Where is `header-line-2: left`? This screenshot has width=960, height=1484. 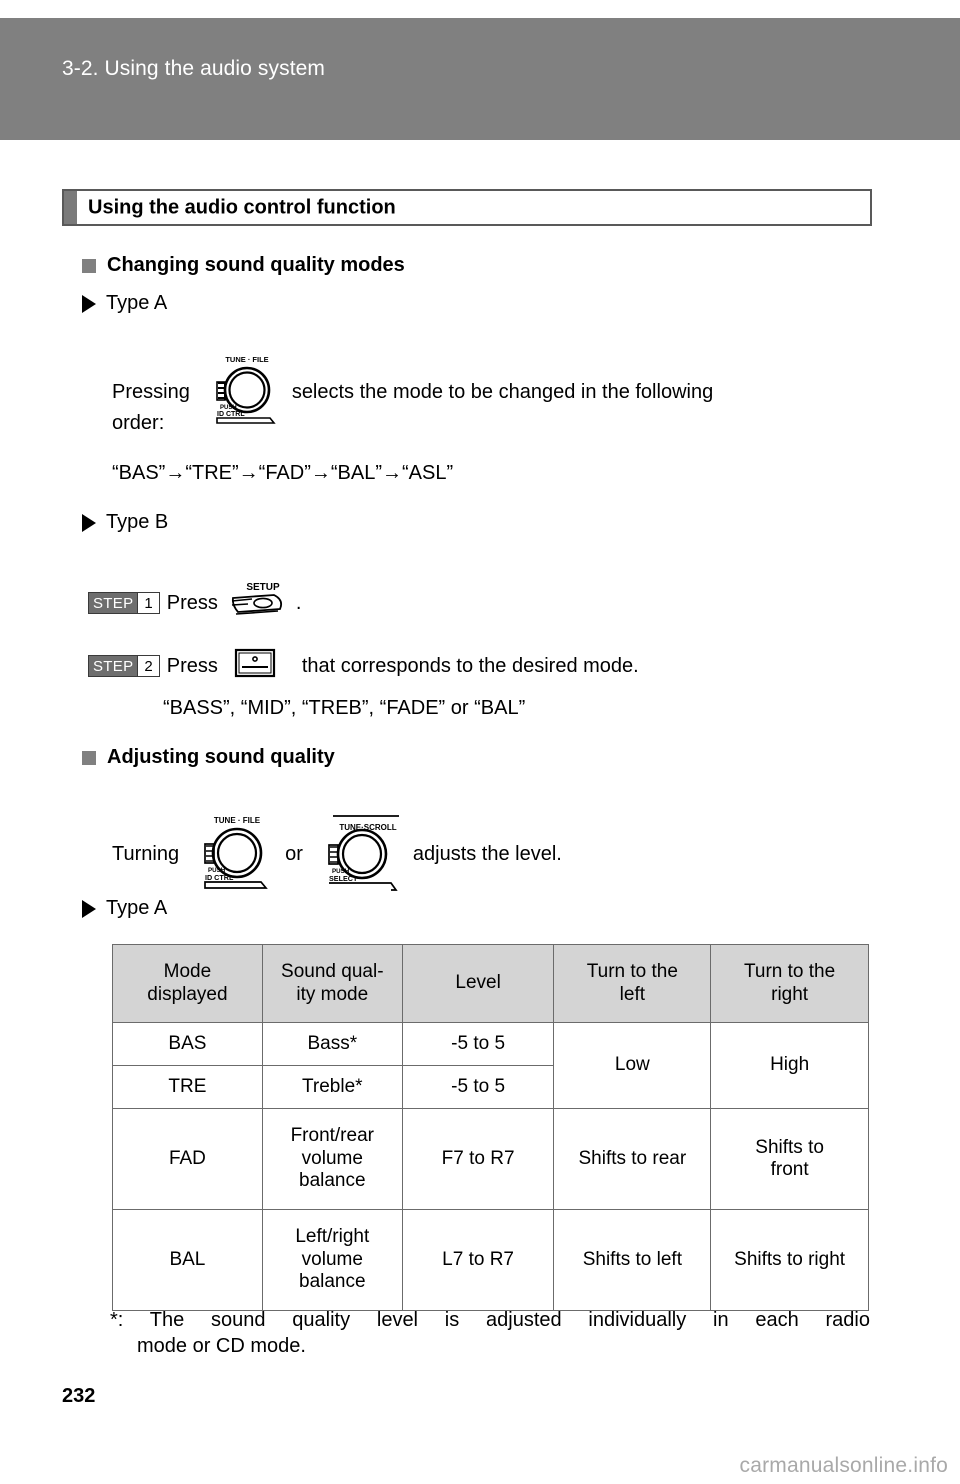
header-line-2: left is located at coordinates (632, 994).